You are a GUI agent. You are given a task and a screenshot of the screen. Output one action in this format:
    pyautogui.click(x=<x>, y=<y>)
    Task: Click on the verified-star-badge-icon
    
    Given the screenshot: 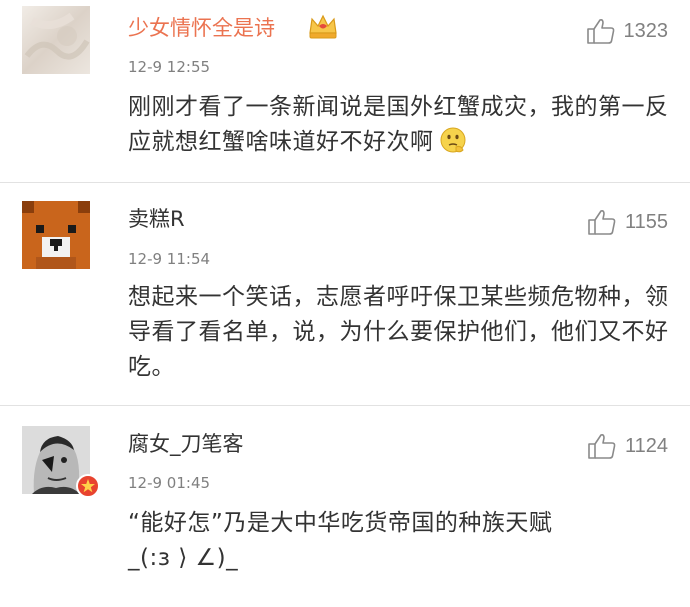 What is the action you would take?
    pyautogui.click(x=88, y=488)
    